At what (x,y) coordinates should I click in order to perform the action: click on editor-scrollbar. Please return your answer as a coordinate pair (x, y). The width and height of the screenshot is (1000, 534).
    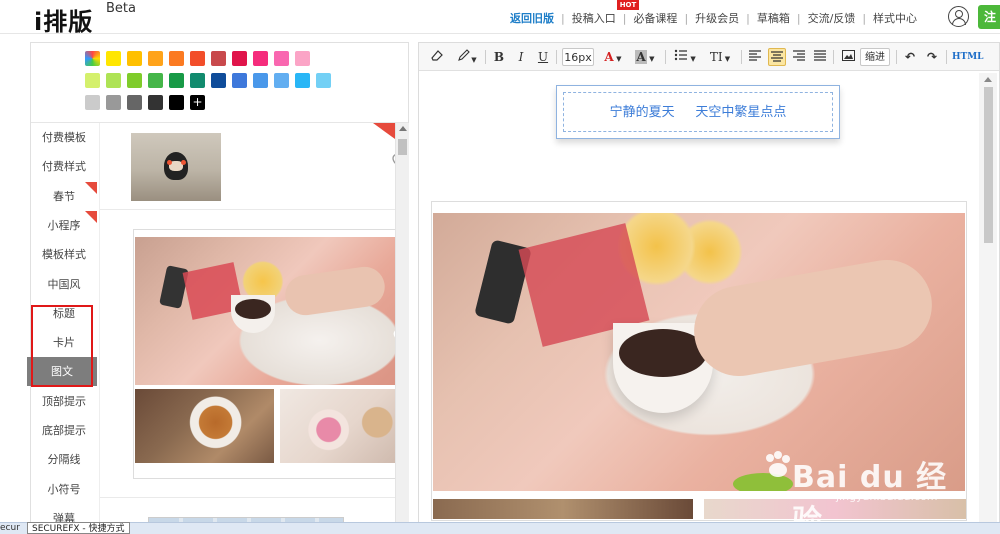
    Looking at the image, I should click on (988, 303).